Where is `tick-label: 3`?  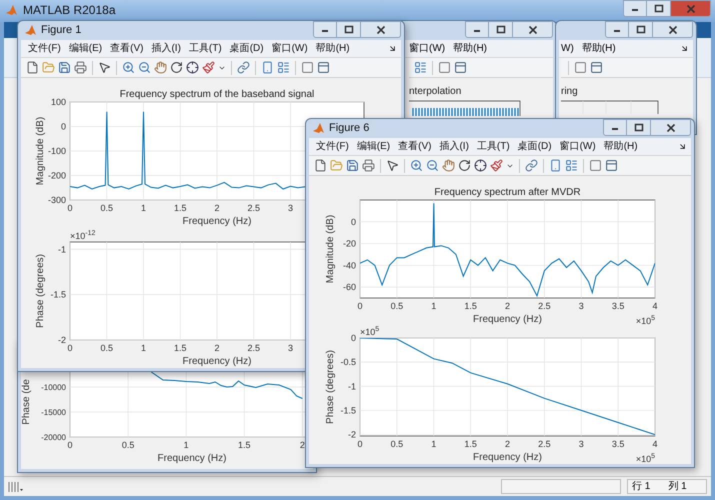
tick-label: 3 is located at coordinates (581, 444).